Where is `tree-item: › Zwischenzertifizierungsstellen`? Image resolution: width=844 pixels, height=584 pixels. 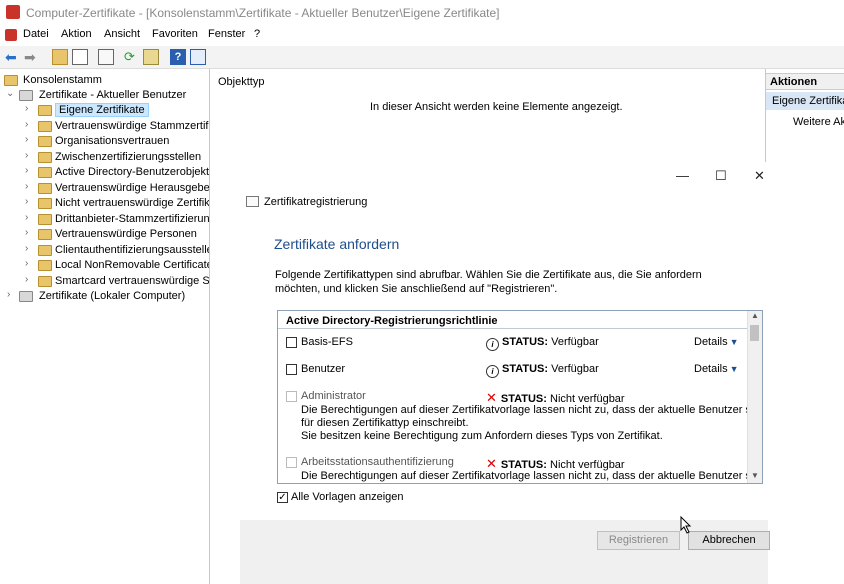 tree-item: › Zwischenzertifizierungsstellen is located at coordinates (106, 157).